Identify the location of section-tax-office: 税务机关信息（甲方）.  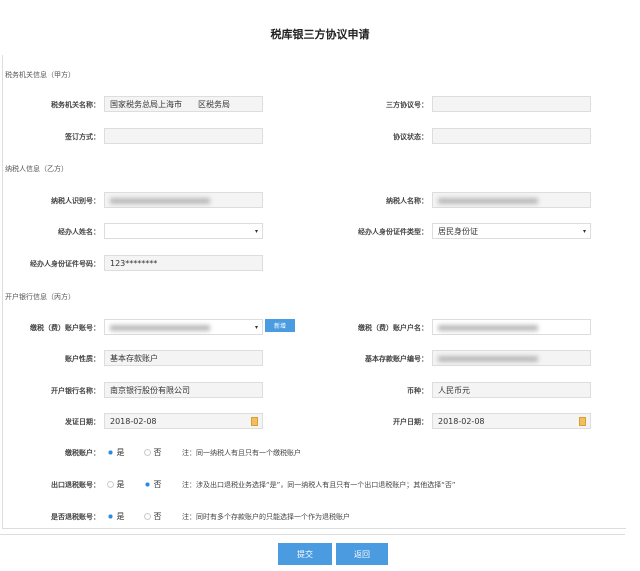
(40, 75).